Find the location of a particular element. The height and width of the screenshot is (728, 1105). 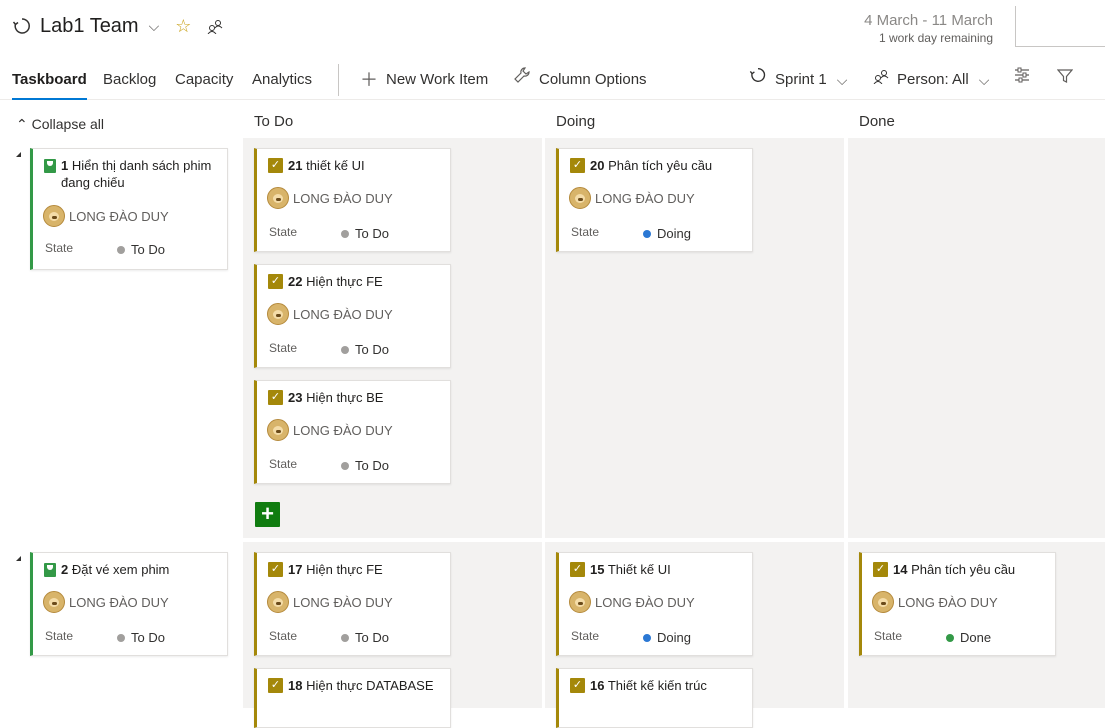

divider is located at coordinates (338, 80).